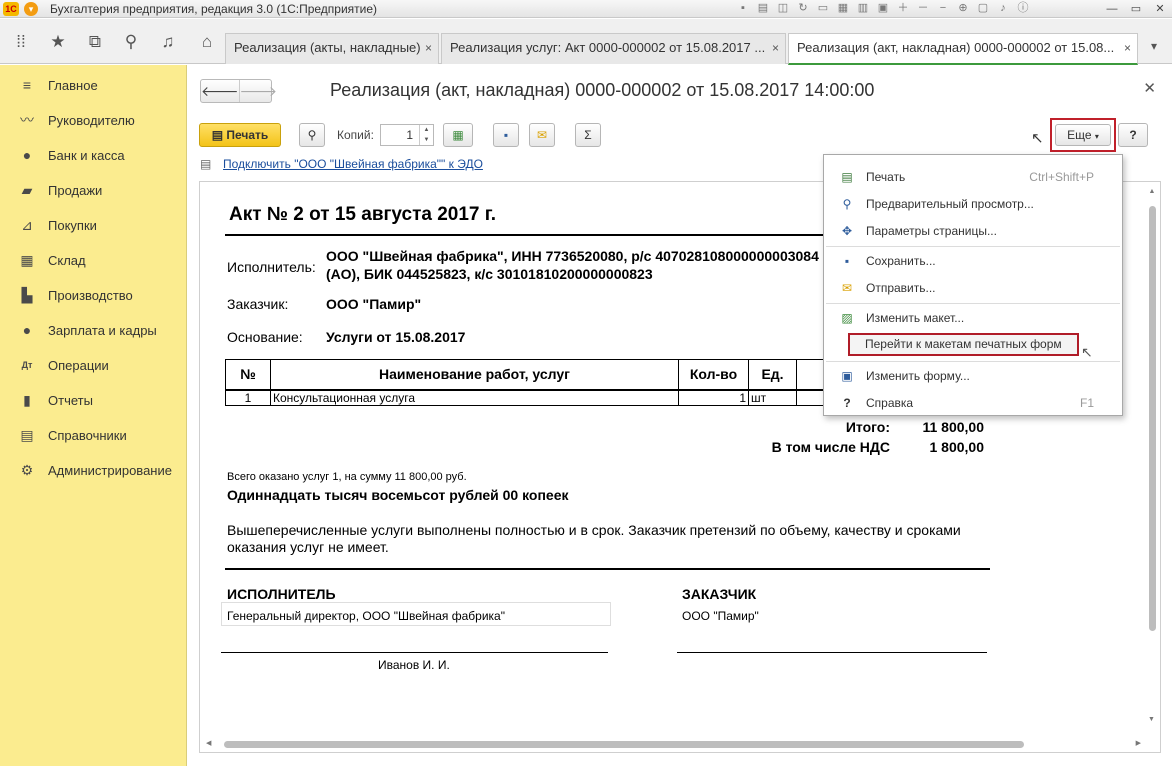 The image size is (1172, 766). Describe the element at coordinates (542, 135) in the screenshot. I see `send-button: ✉` at that location.